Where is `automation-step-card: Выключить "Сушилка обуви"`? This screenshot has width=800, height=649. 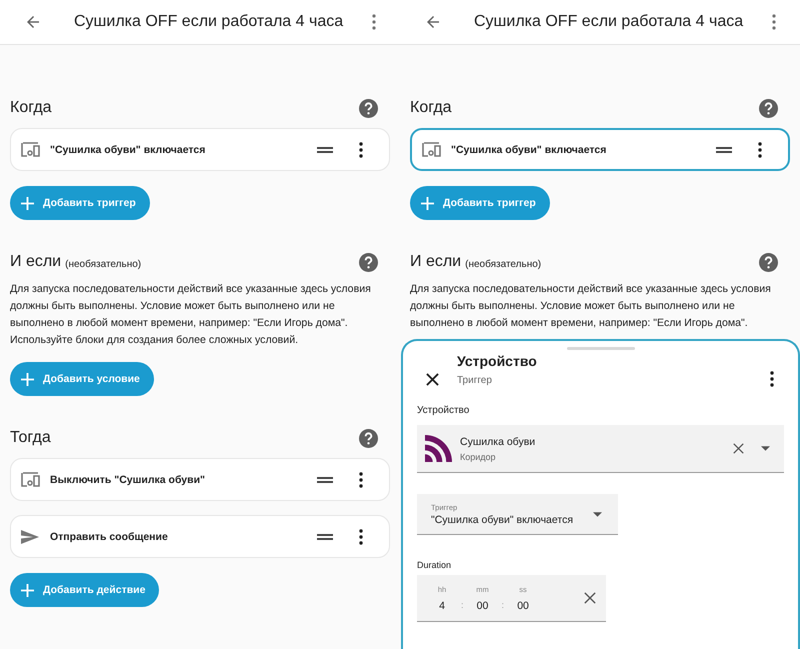
automation-step-card: Выключить "Сушилка обуви" is located at coordinates (200, 479).